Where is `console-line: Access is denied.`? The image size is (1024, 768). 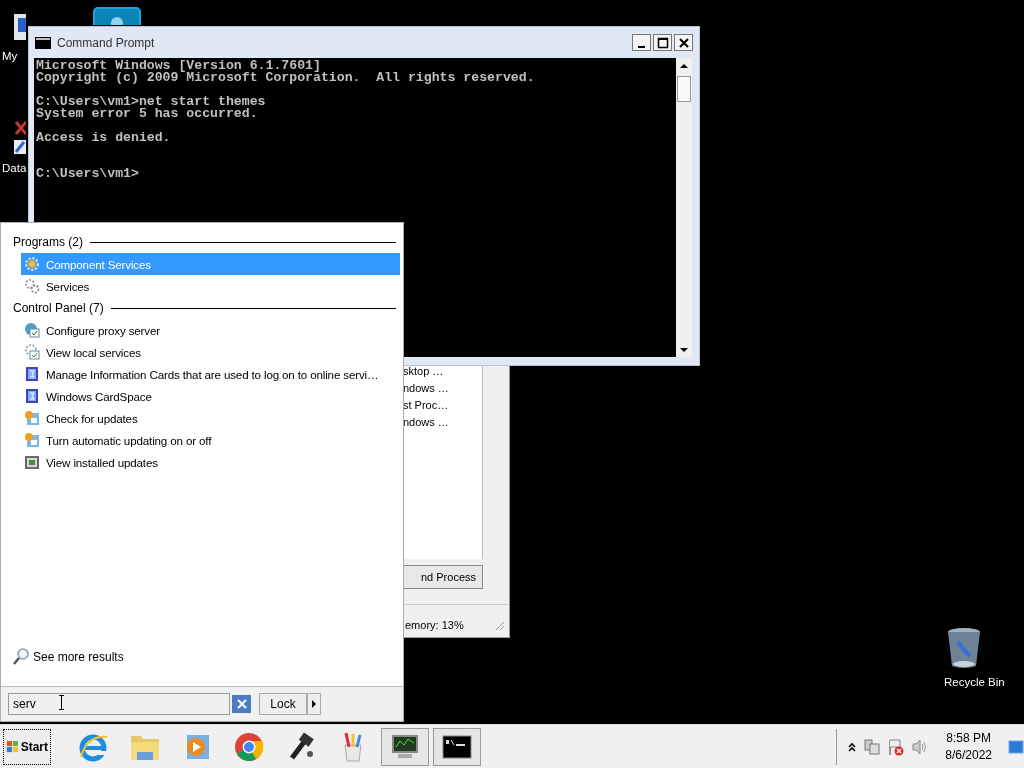 console-line: Access is denied. is located at coordinates (104, 138).